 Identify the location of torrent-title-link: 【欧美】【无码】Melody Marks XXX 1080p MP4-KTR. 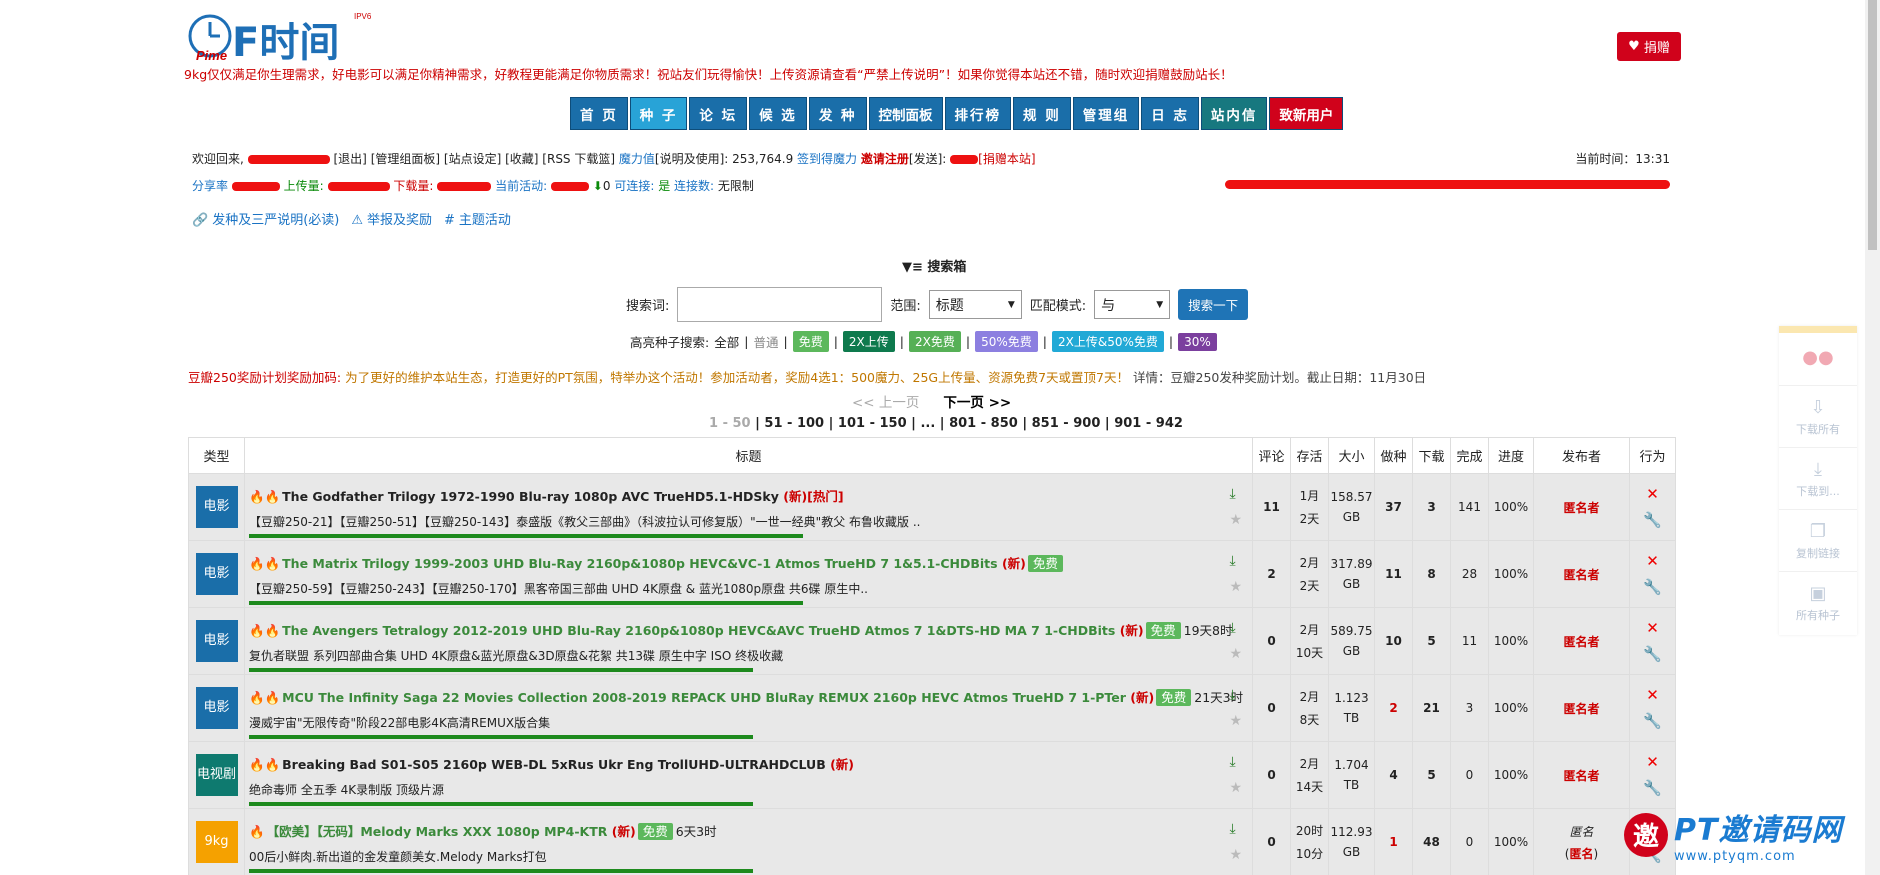
(437, 831).